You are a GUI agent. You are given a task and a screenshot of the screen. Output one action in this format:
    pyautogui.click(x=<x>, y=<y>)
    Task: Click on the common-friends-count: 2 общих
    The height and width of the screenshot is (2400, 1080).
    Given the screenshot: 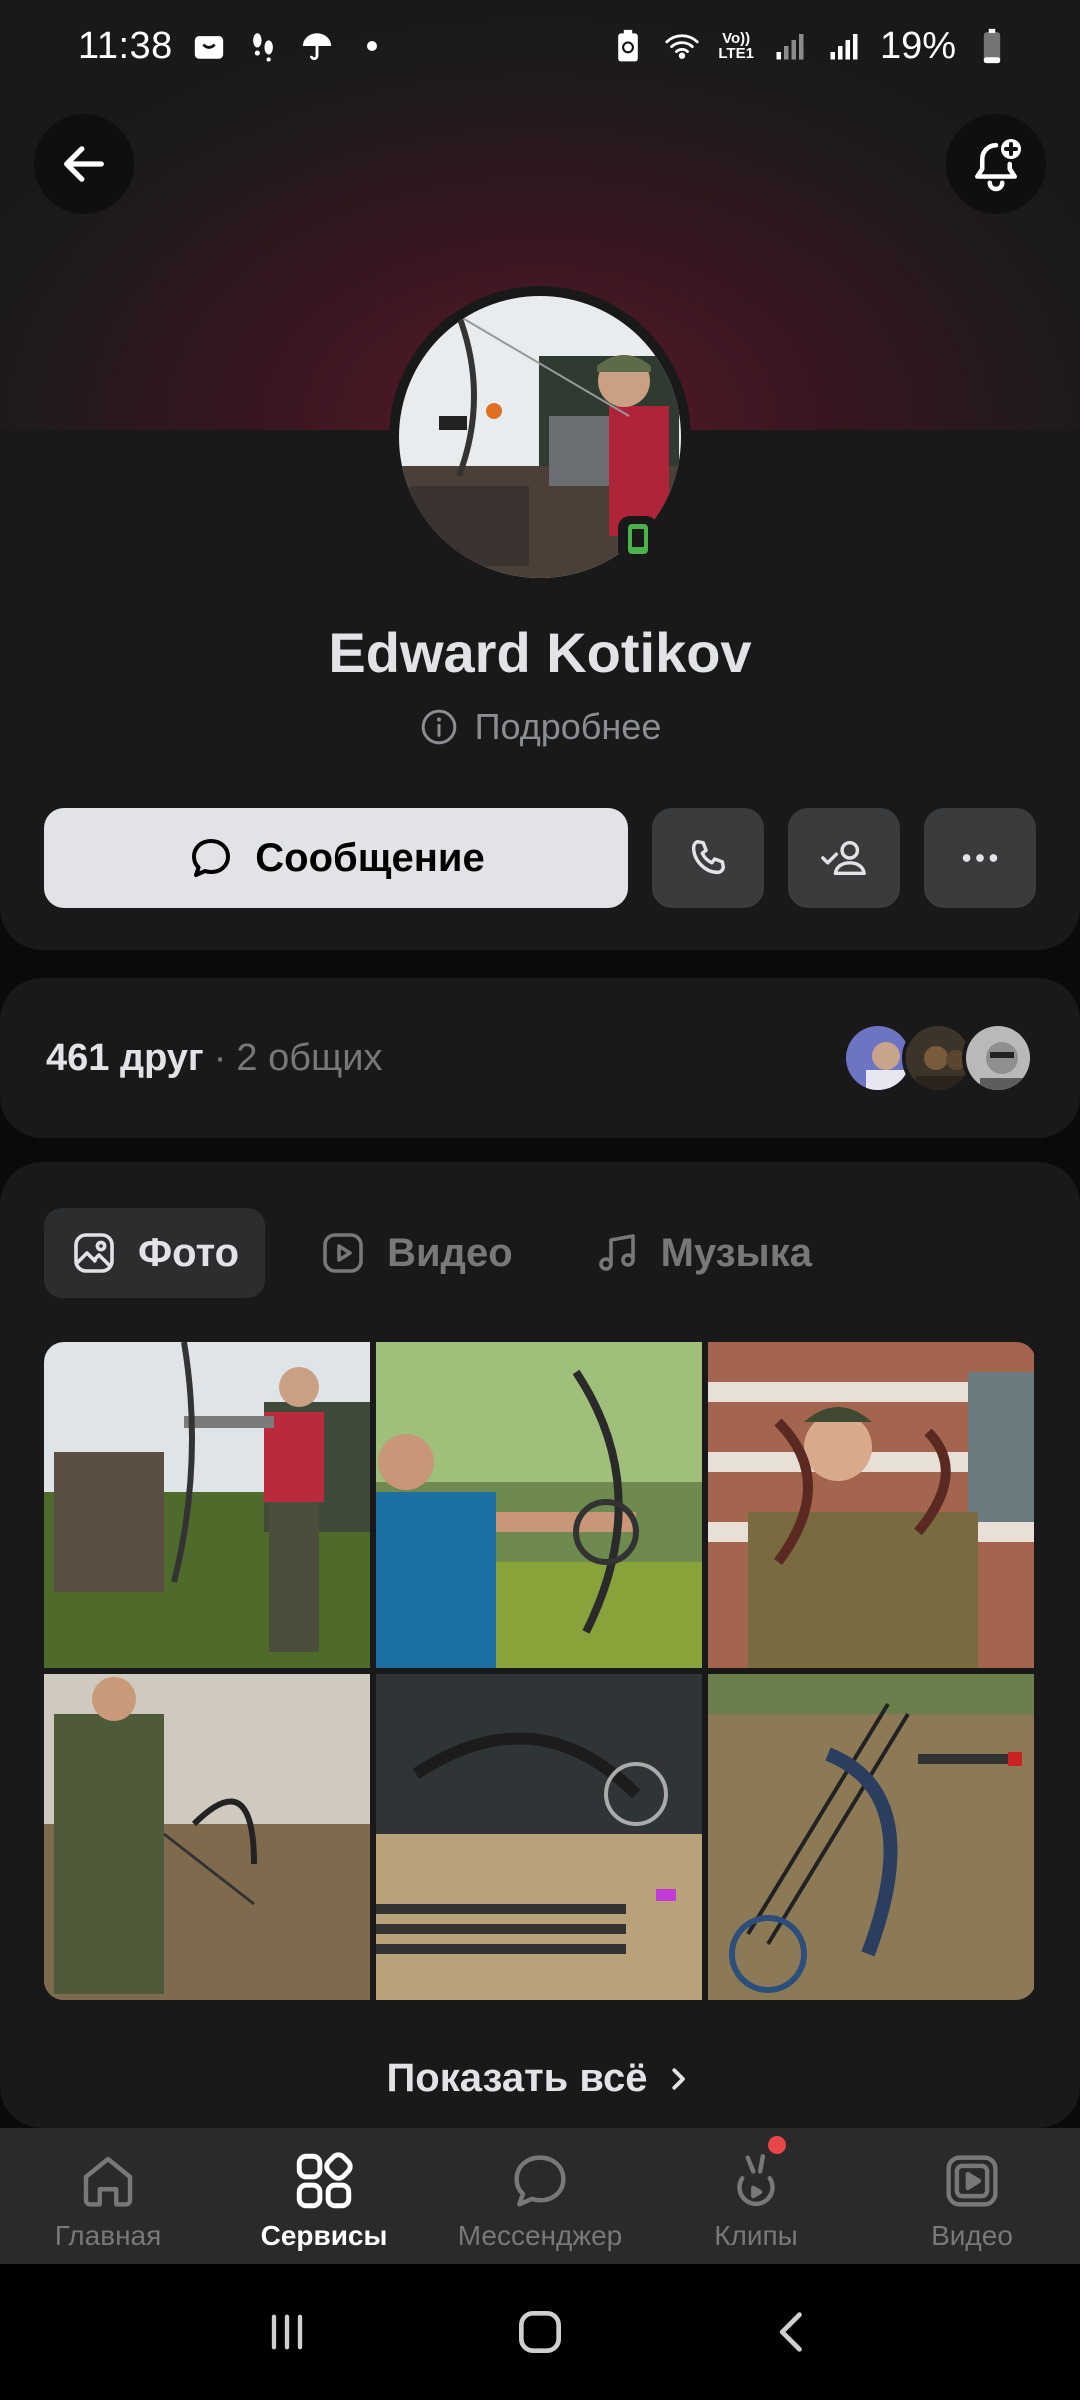 What is the action you would take?
    pyautogui.click(x=309, y=1057)
    